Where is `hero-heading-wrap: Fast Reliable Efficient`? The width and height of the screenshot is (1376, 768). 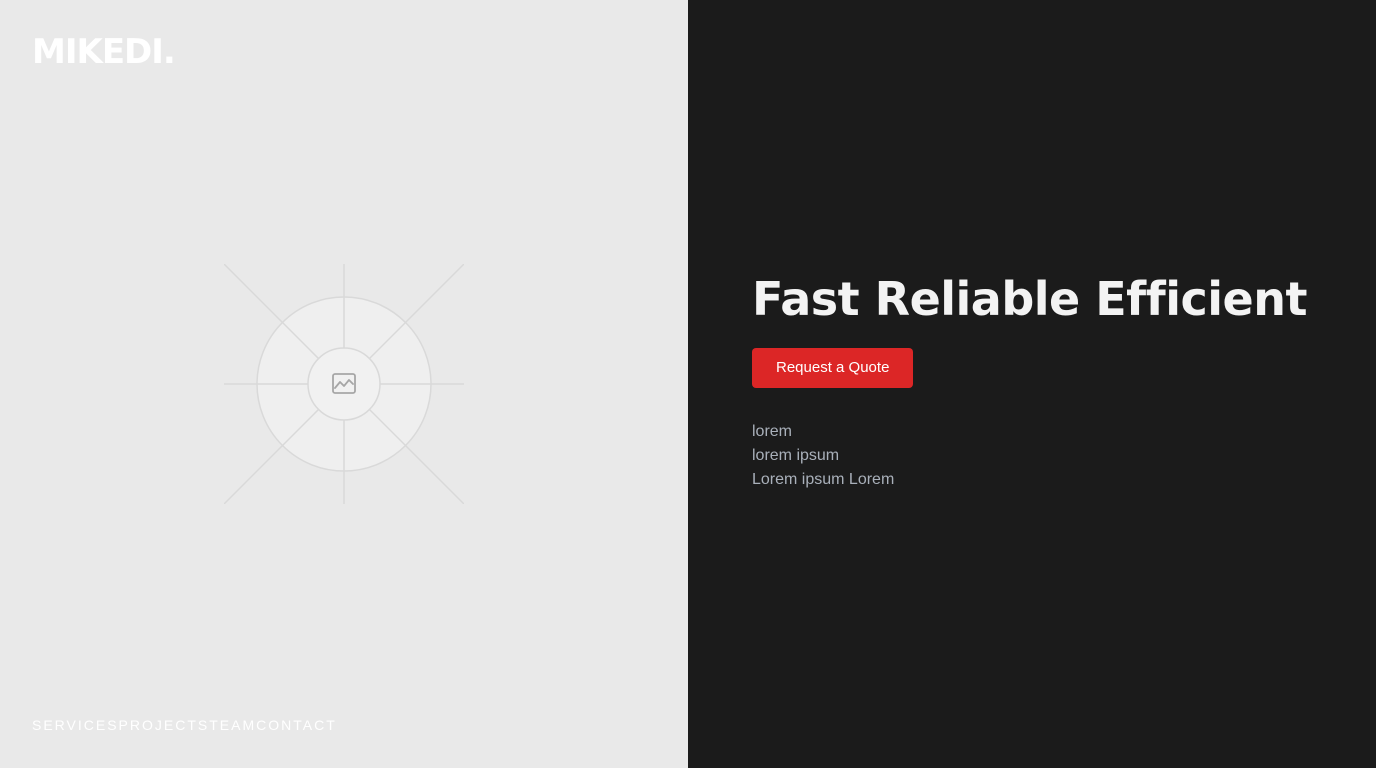 hero-heading-wrap: Fast Reliable Efficient is located at coordinates (1029, 299).